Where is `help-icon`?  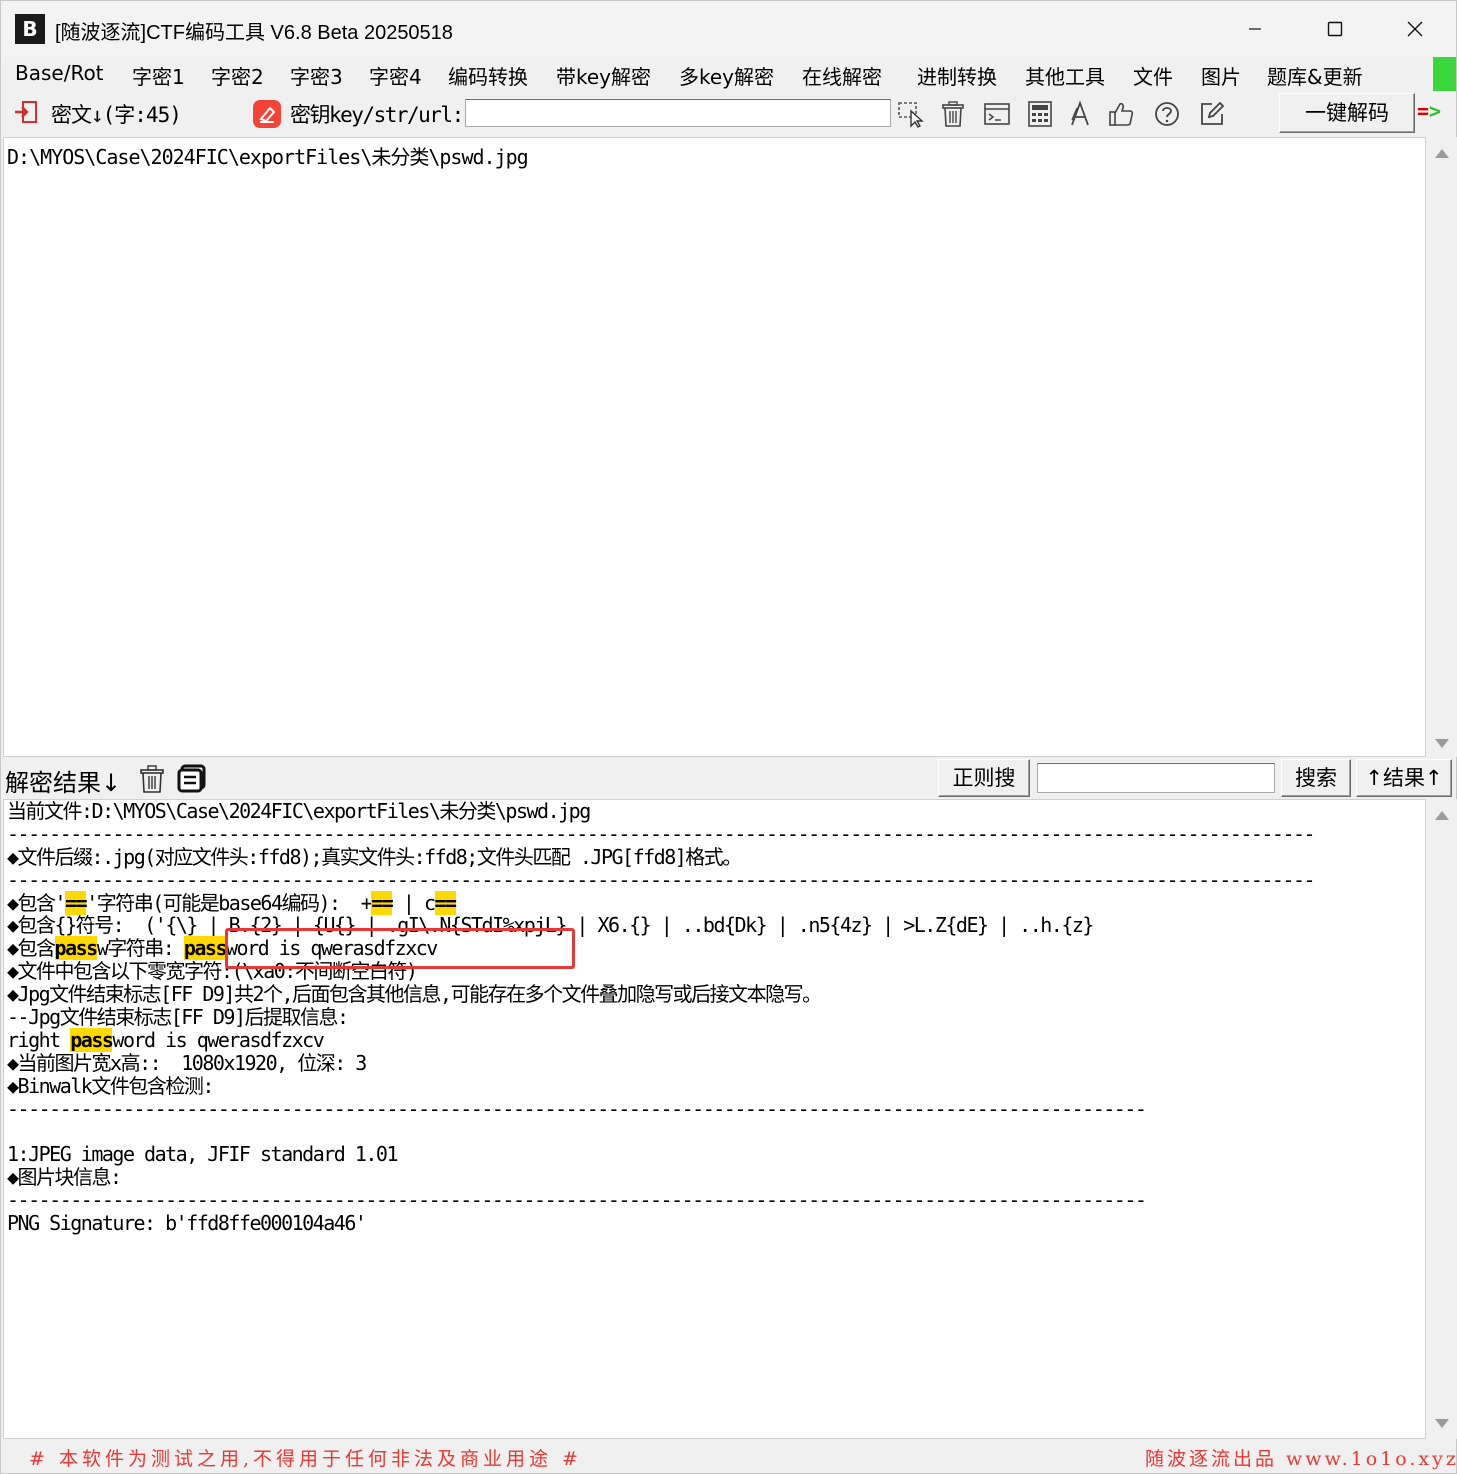
help-icon is located at coordinates (1167, 114).